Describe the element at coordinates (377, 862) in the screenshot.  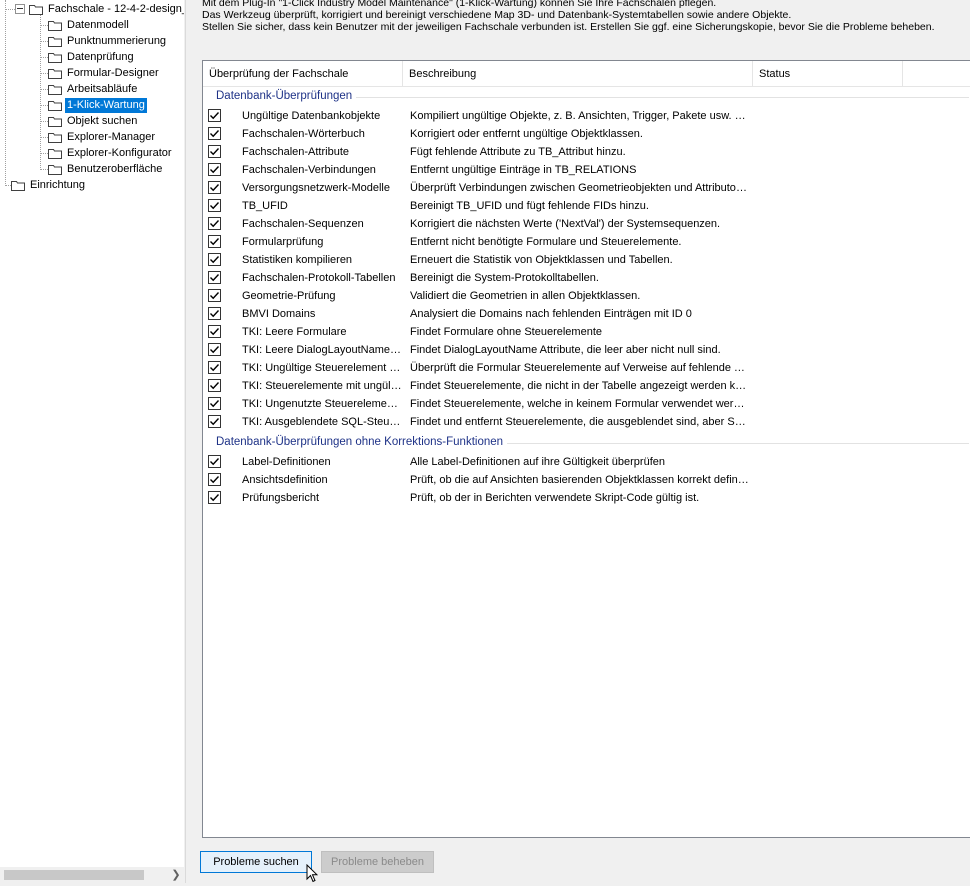
I see `fix-problems-button: Probleme beheben` at that location.